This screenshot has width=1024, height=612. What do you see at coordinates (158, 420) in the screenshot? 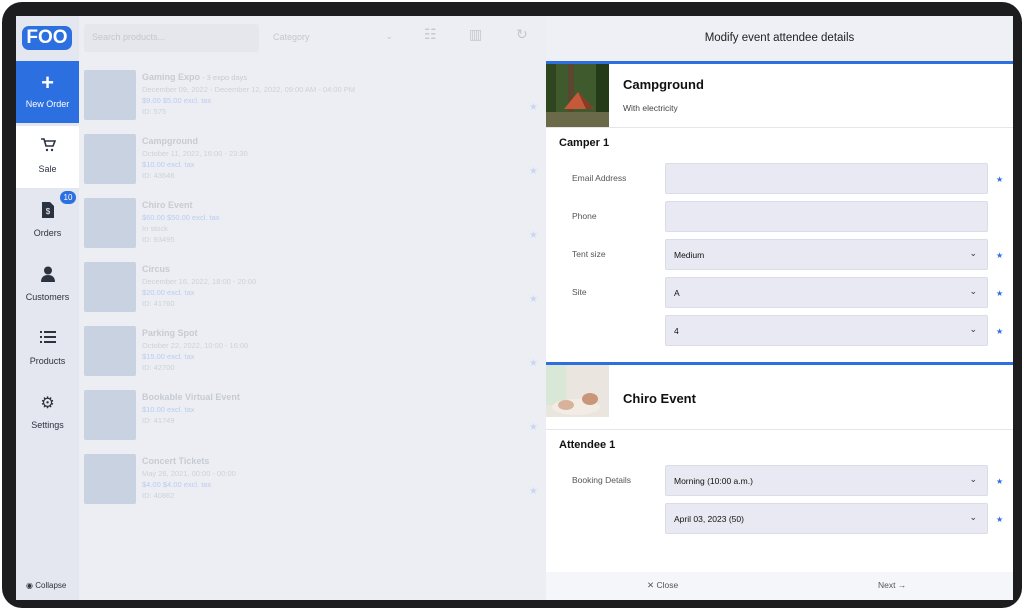
I see `product-id: ID: 41749` at bounding box center [158, 420].